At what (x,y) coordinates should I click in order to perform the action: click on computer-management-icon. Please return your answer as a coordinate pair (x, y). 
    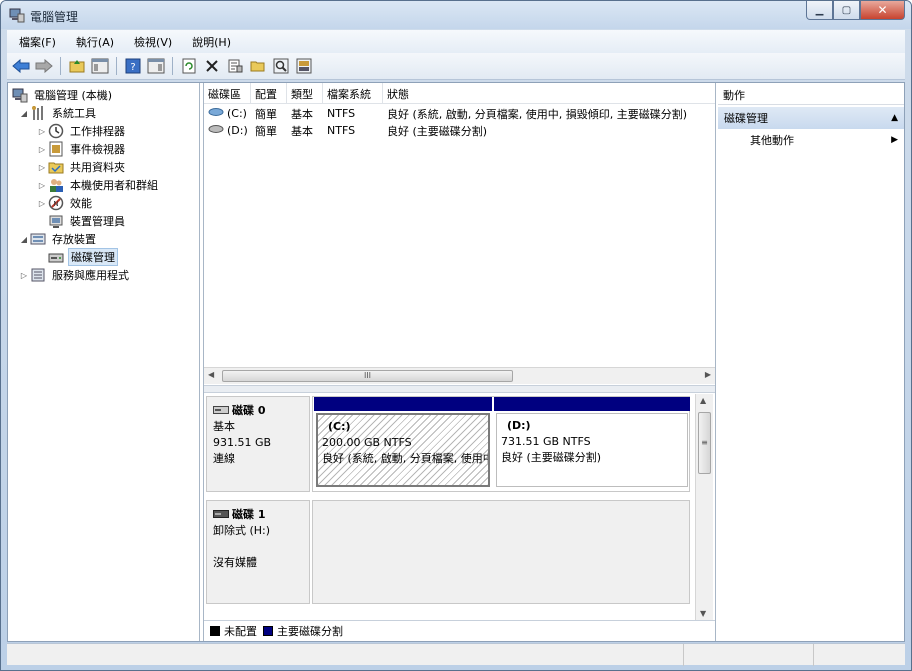
    Looking at the image, I should click on (17, 15).